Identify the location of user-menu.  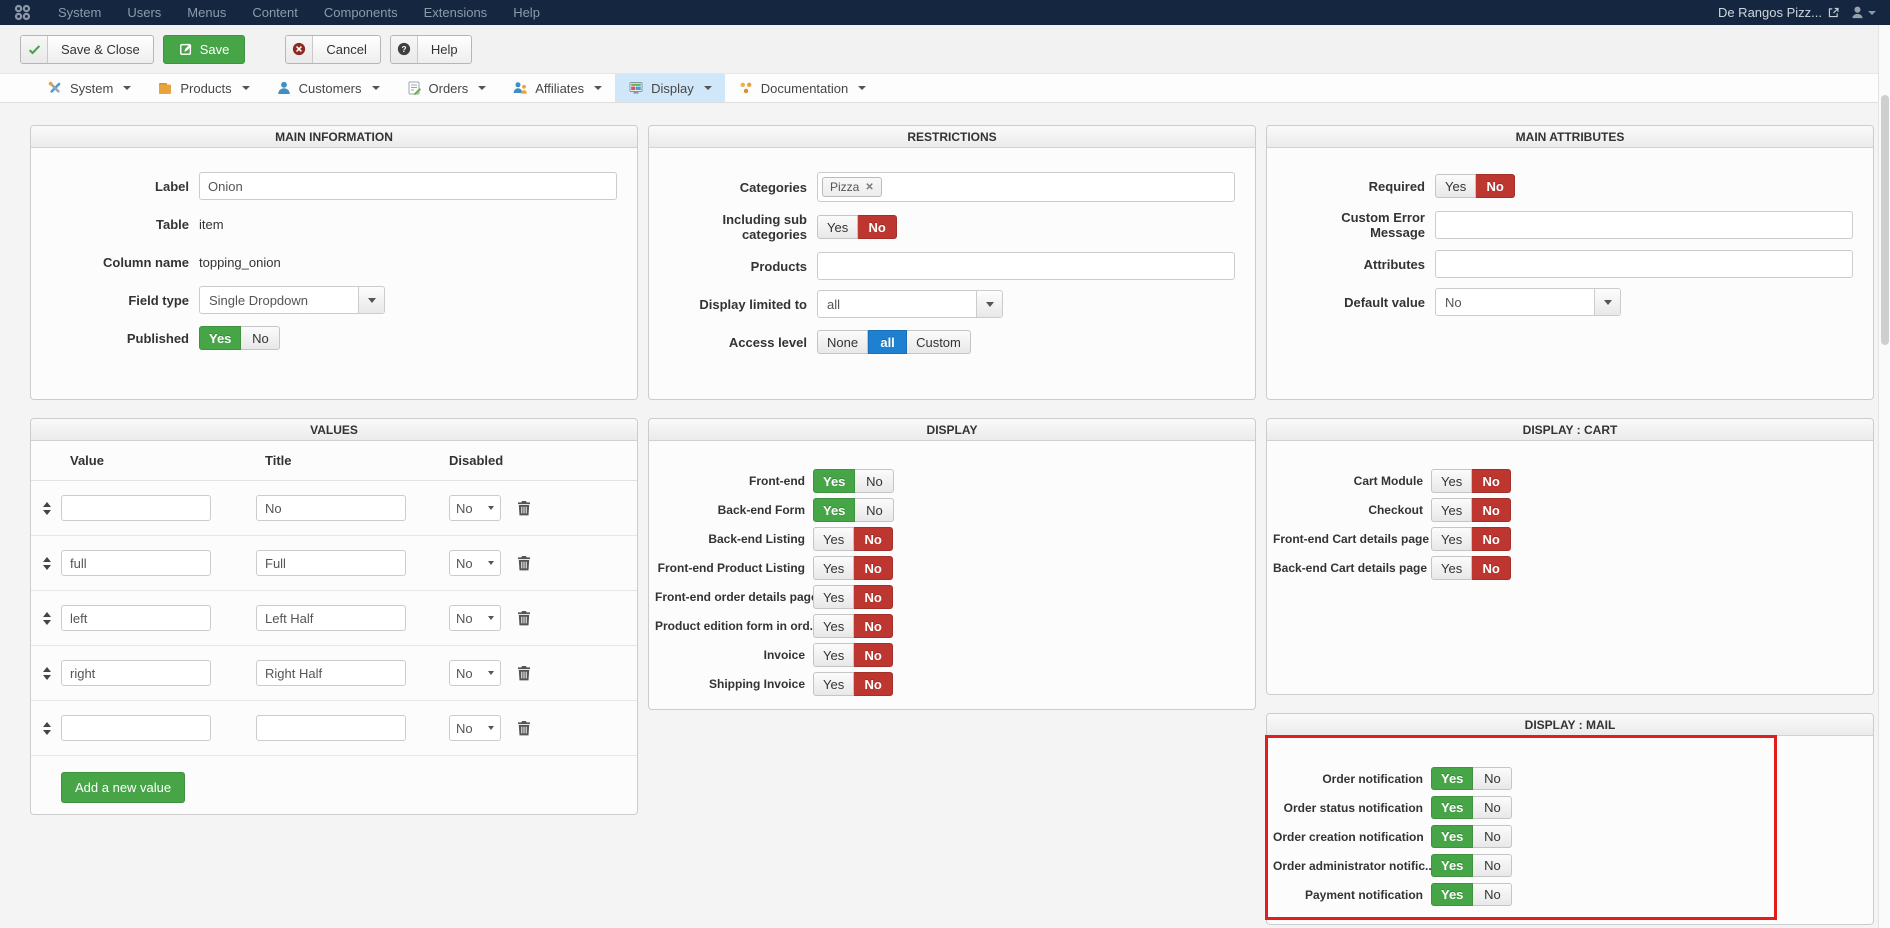
(1863, 12).